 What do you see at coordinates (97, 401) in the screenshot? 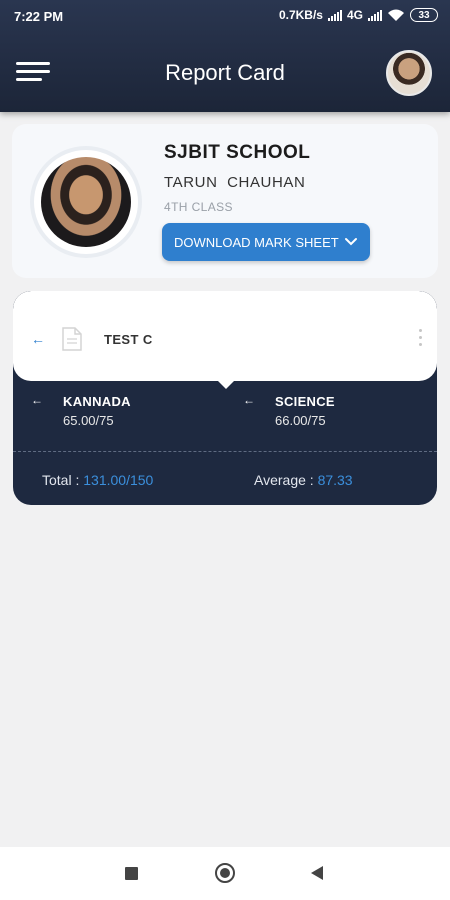
I see `subject-name: KANNADA` at bounding box center [97, 401].